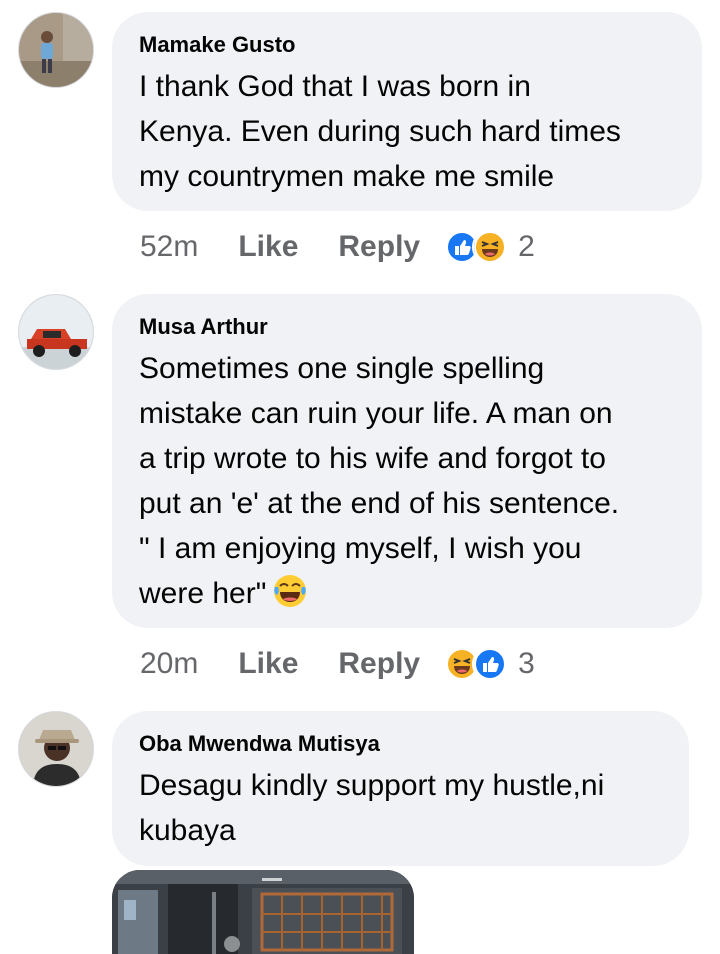 The image size is (720, 954). I want to click on author-name: Musa Arthur, so click(407, 327).